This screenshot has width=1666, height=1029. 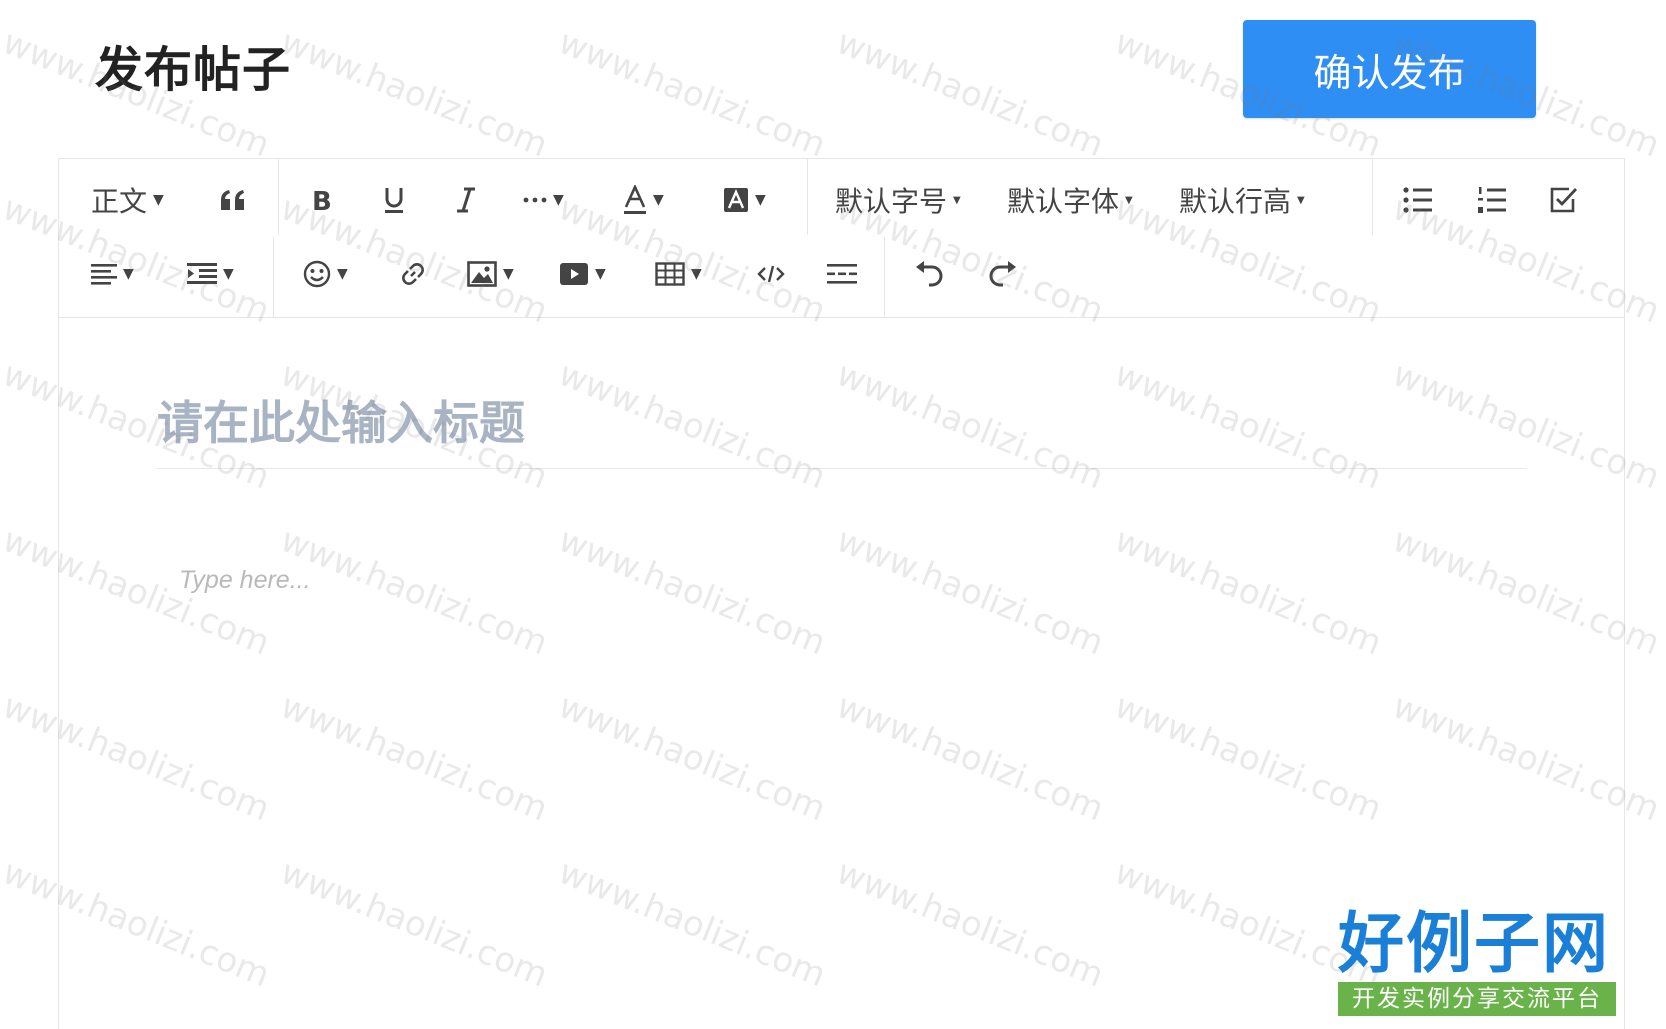 I want to click on line-height-label: 默认行高, so click(x=1235, y=201).